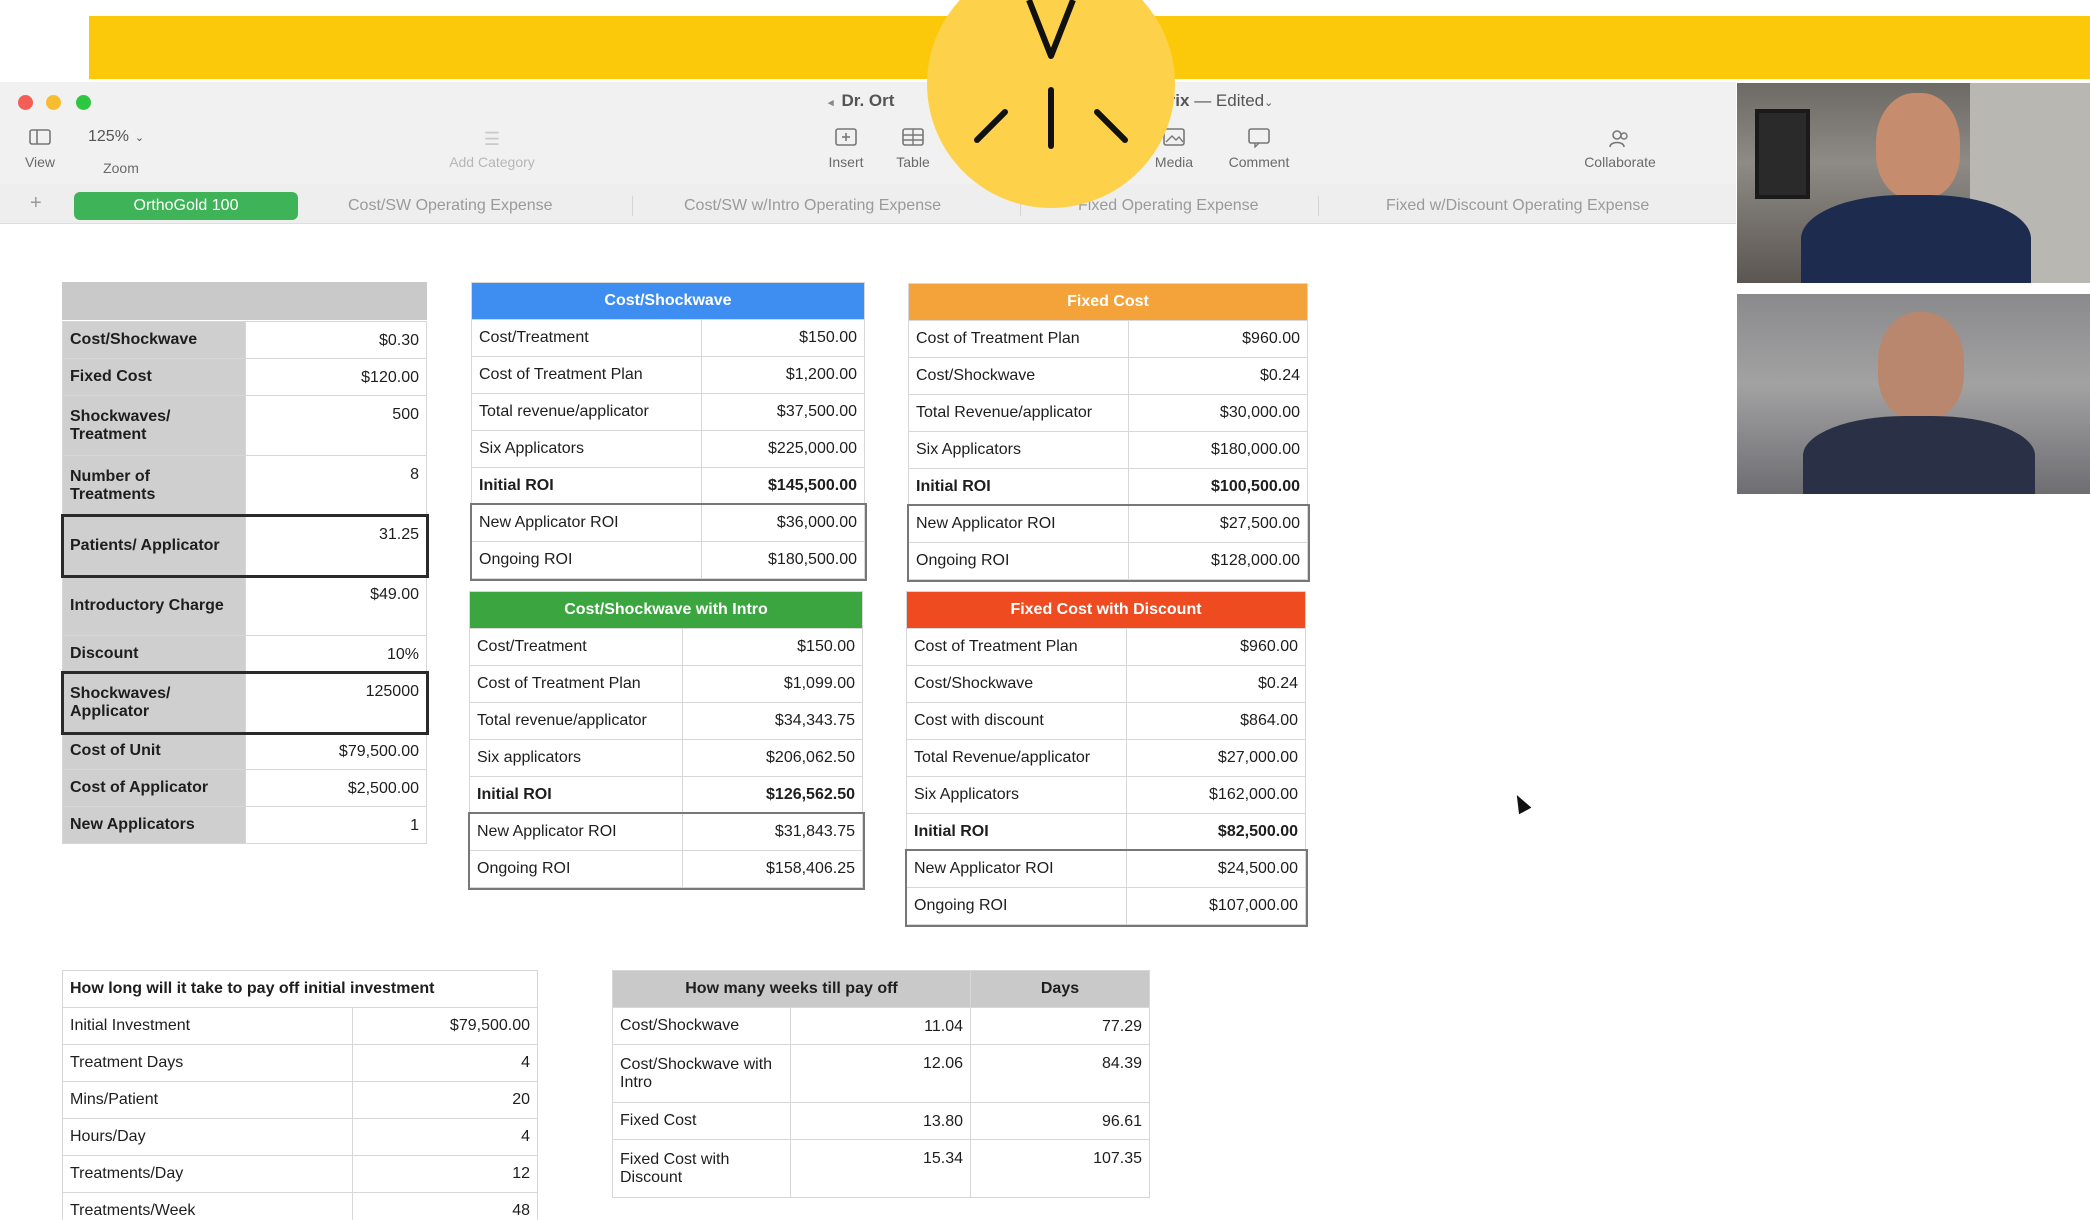 Image resolution: width=2090 pixels, height=1220 pixels. I want to click on add-sheet-button: +, so click(36, 203).